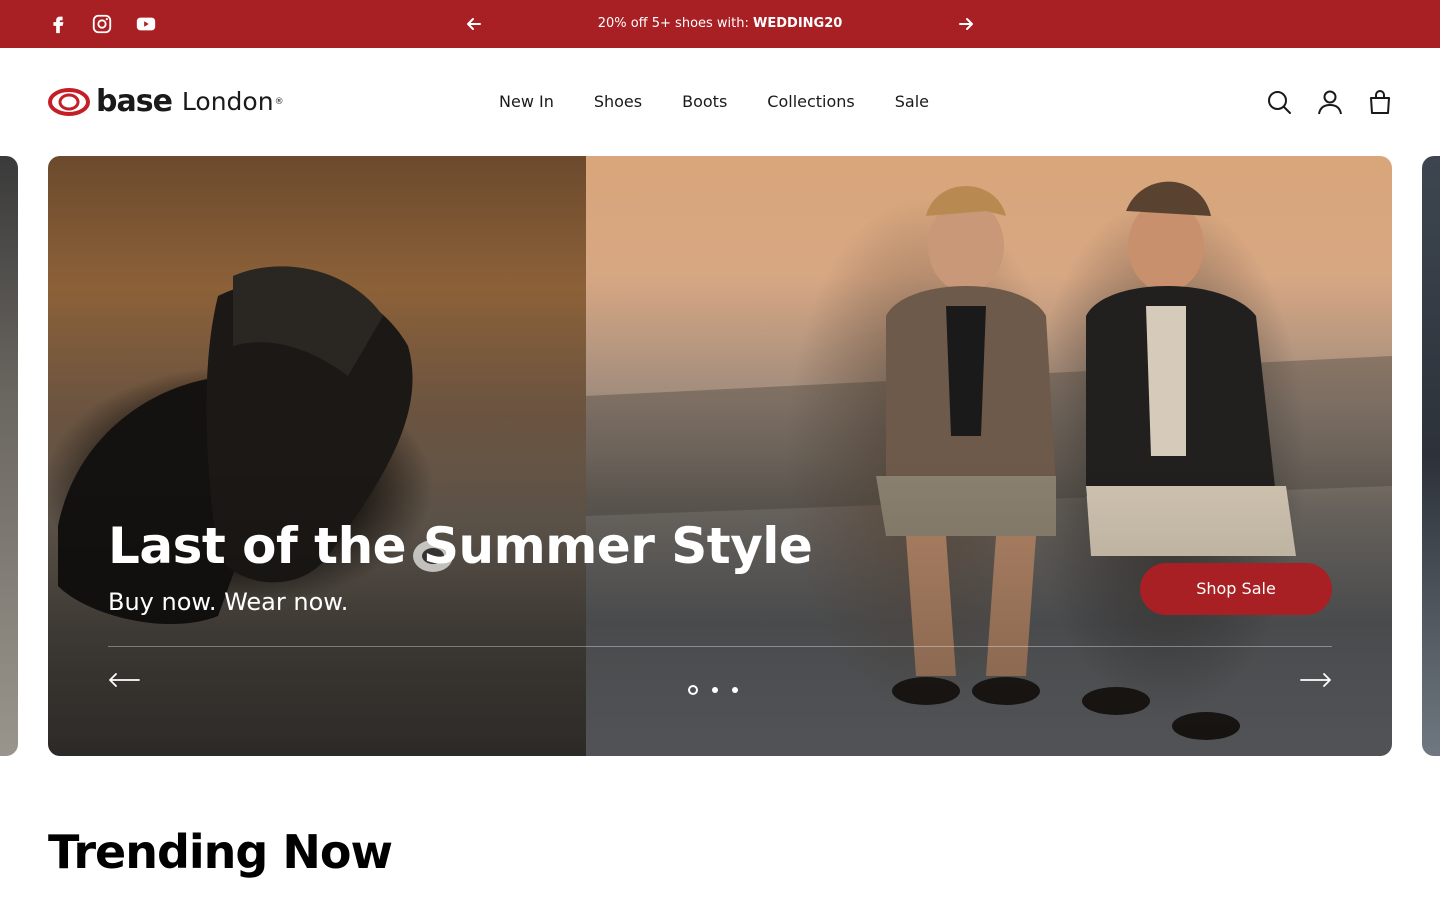 The width and height of the screenshot is (1440, 900). I want to click on instagram-icon, so click(102, 24).